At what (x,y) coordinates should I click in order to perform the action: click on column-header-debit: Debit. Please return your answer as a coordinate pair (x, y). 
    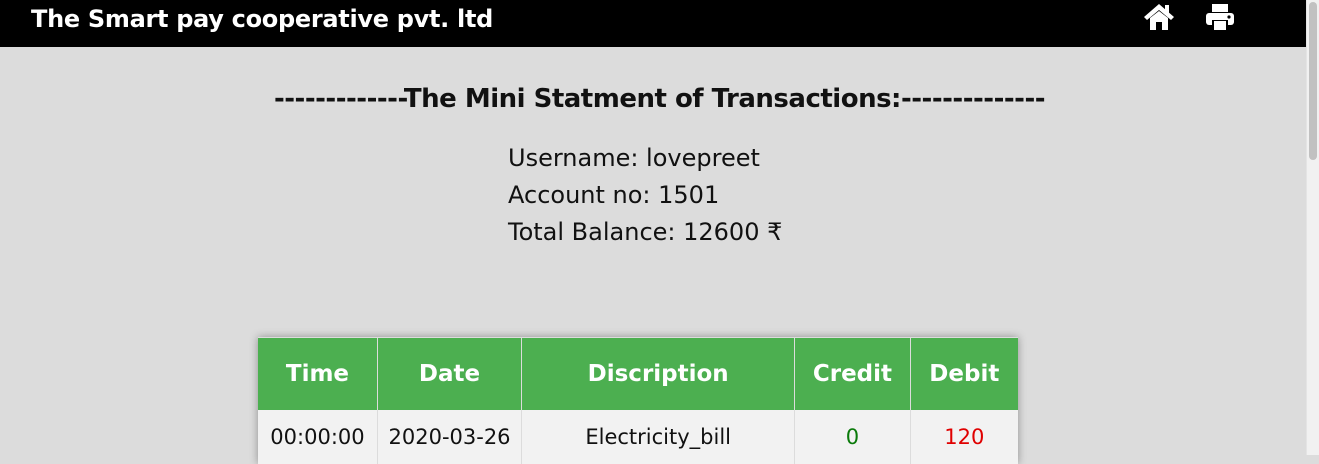
    Looking at the image, I should click on (964, 373).